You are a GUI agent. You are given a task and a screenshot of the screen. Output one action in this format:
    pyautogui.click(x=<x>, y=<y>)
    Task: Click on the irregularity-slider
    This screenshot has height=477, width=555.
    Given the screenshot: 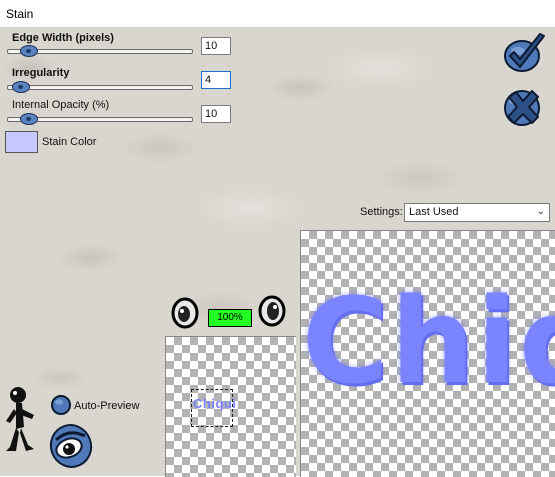 What is the action you would take?
    pyautogui.click(x=100, y=87)
    